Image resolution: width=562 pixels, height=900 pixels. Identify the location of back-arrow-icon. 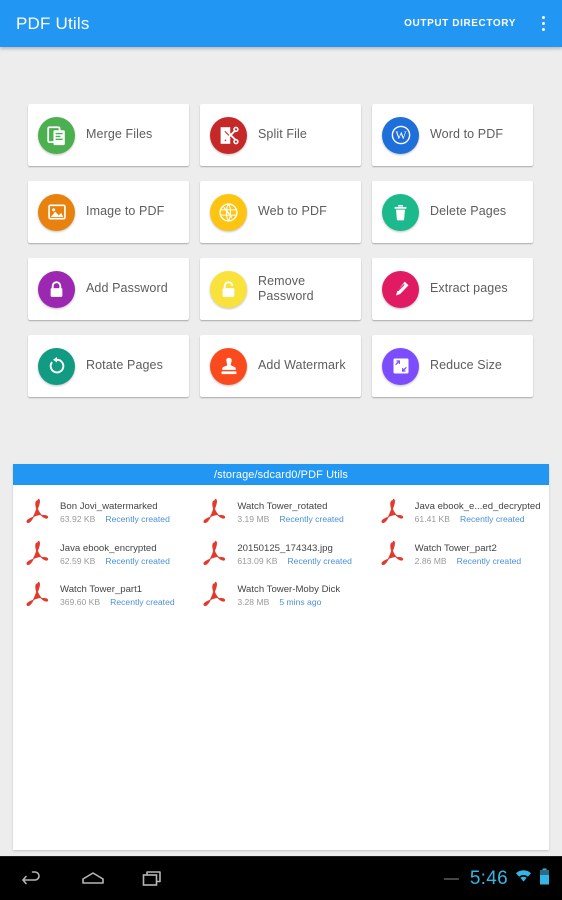
(33, 879).